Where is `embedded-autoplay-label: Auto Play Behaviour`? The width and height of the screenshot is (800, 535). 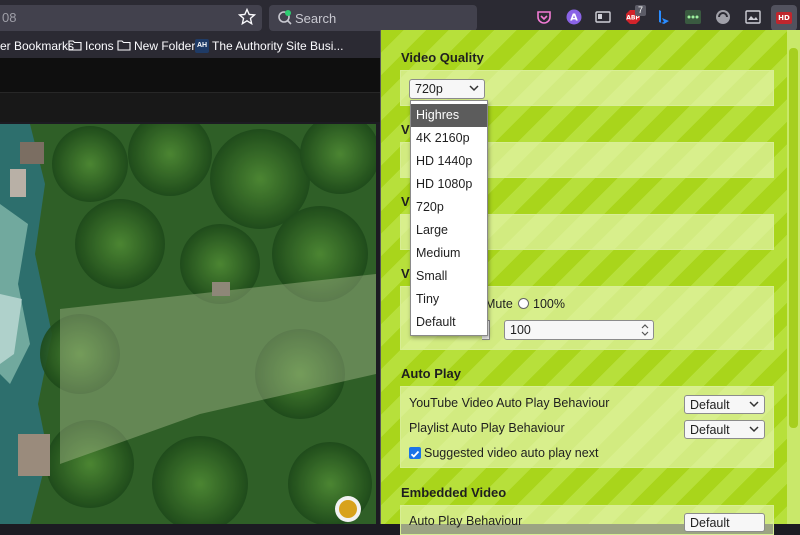 embedded-autoplay-label: Auto Play Behaviour is located at coordinates (466, 521).